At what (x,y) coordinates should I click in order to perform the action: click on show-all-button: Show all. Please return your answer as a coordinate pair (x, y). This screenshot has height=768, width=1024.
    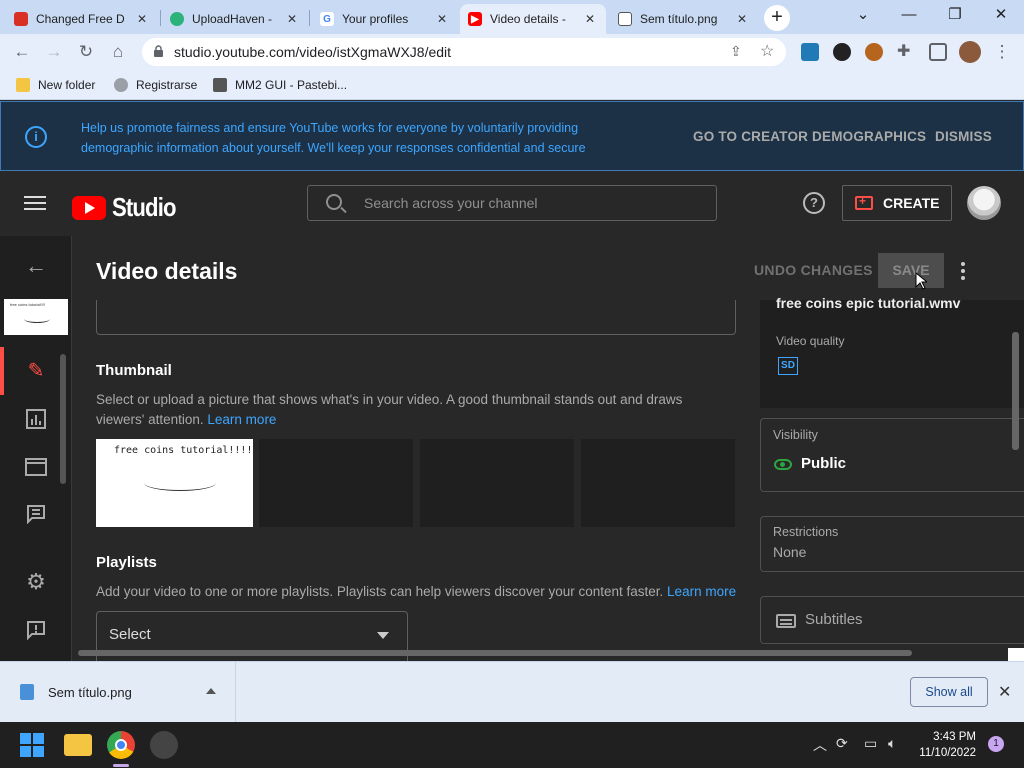
    Looking at the image, I should click on (949, 692).